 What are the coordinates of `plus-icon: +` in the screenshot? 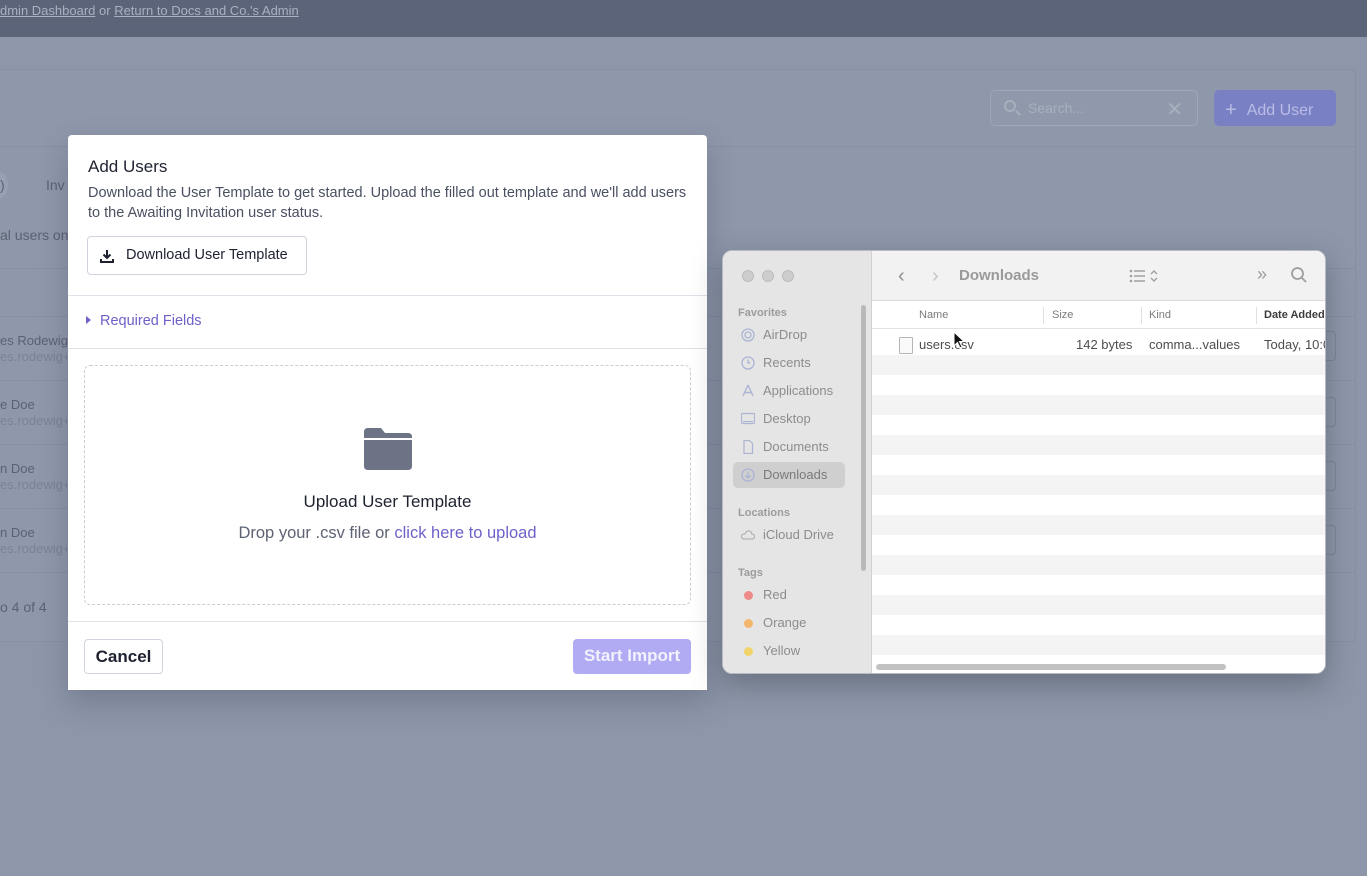 It's located at (1231, 110).